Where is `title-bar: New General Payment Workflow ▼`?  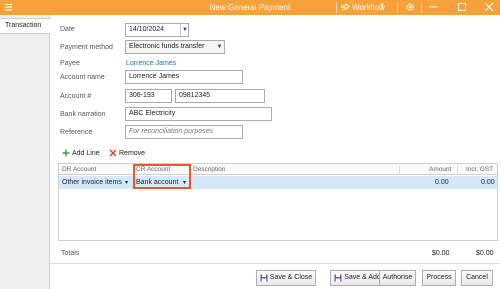
title-bar: New General Payment Workflow ▼ is located at coordinates (250, 7).